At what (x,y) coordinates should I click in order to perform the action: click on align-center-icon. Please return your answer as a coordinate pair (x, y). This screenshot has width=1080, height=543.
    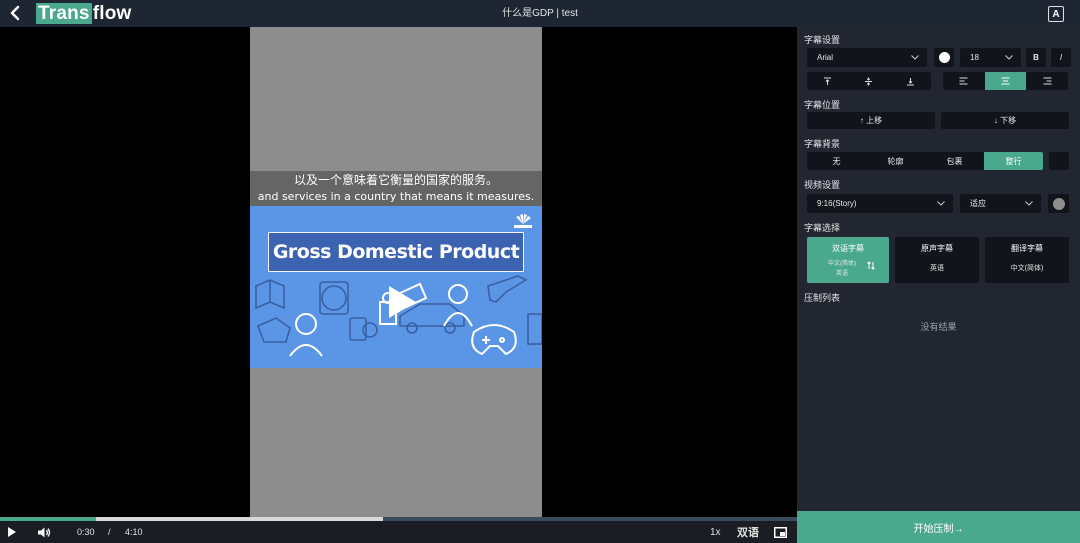
    Looking at the image, I should click on (1005, 81).